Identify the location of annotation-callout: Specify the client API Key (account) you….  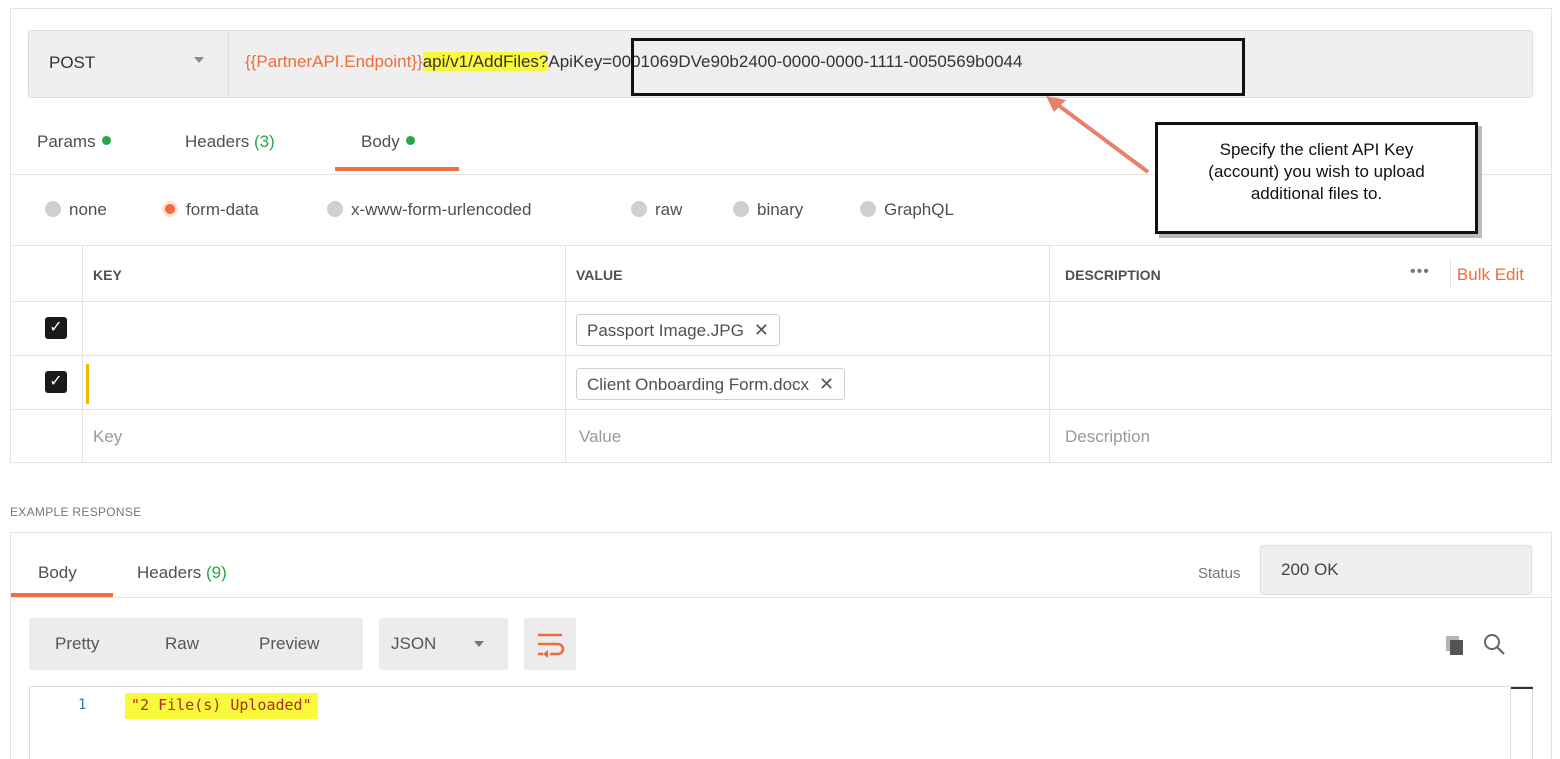
(1316, 178).